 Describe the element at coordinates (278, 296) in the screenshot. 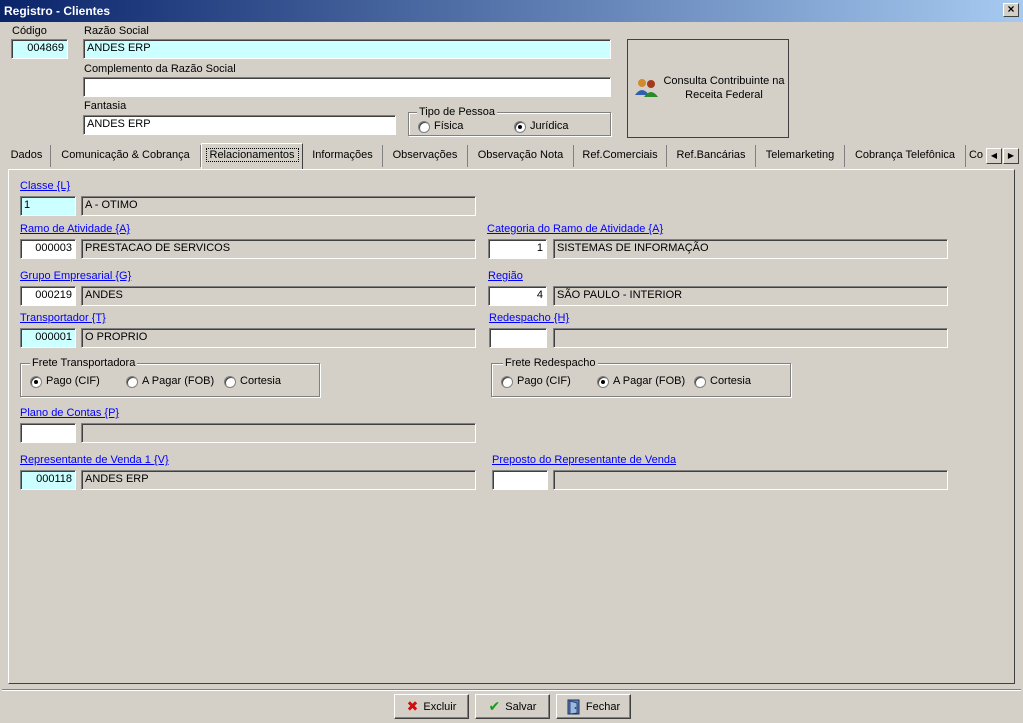

I see `grupo-empresarial-desc-field: ANDES` at that location.